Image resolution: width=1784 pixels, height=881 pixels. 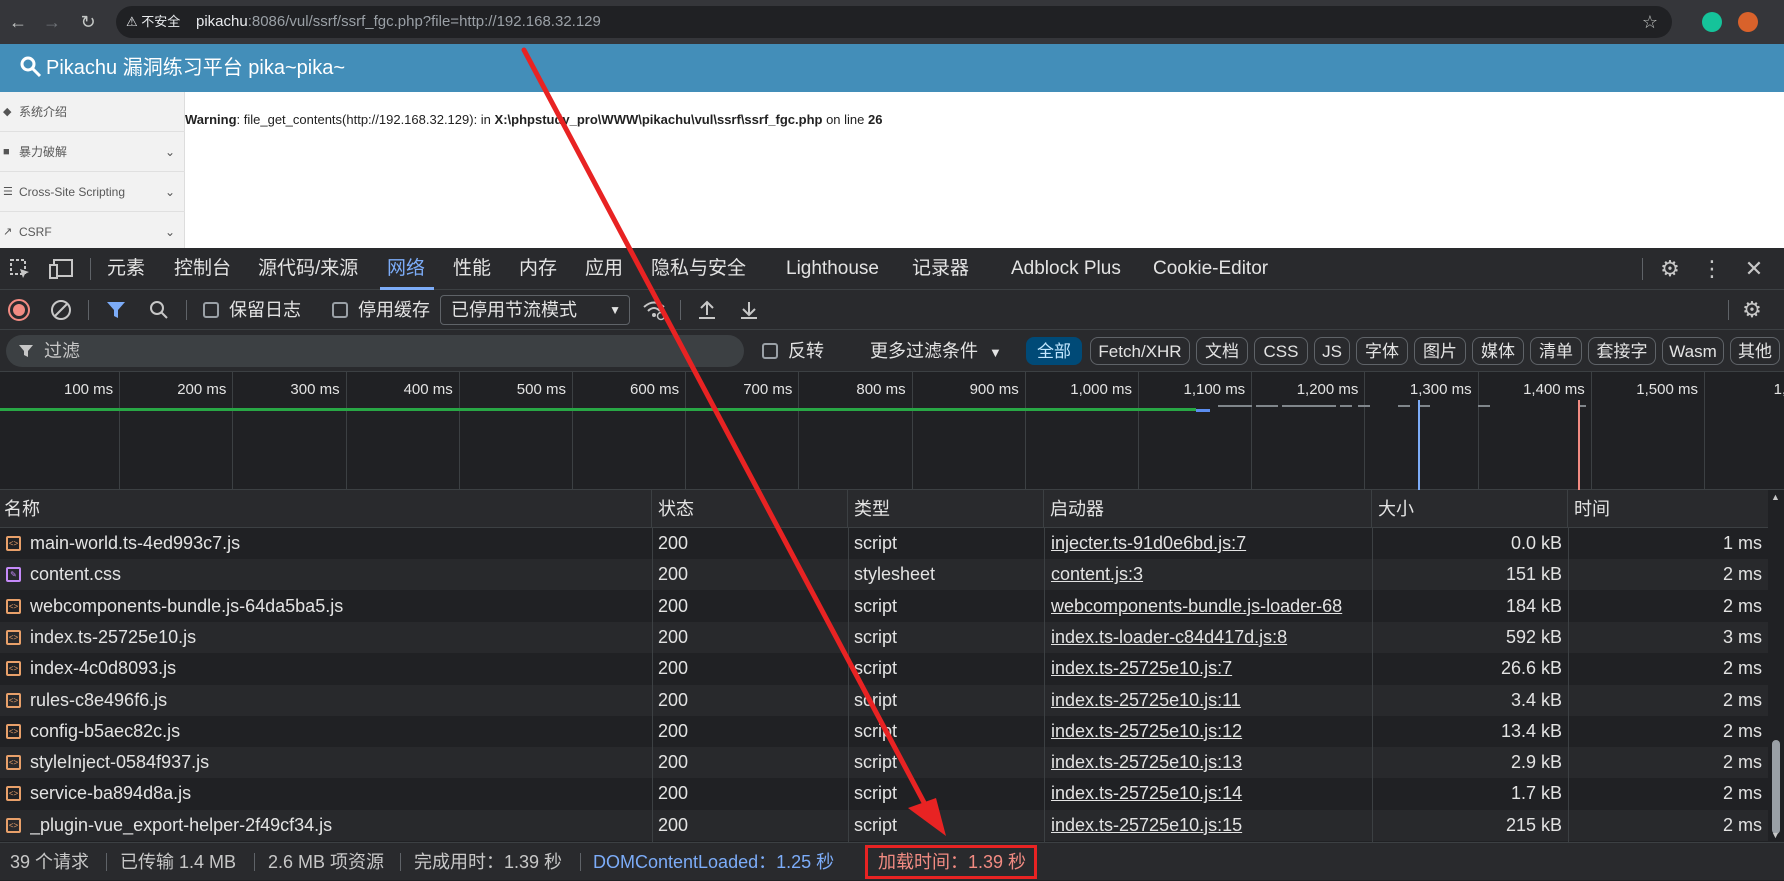 What do you see at coordinates (1211, 574) in the screenshot?
I see `request-initiator-link: content.js:3` at bounding box center [1211, 574].